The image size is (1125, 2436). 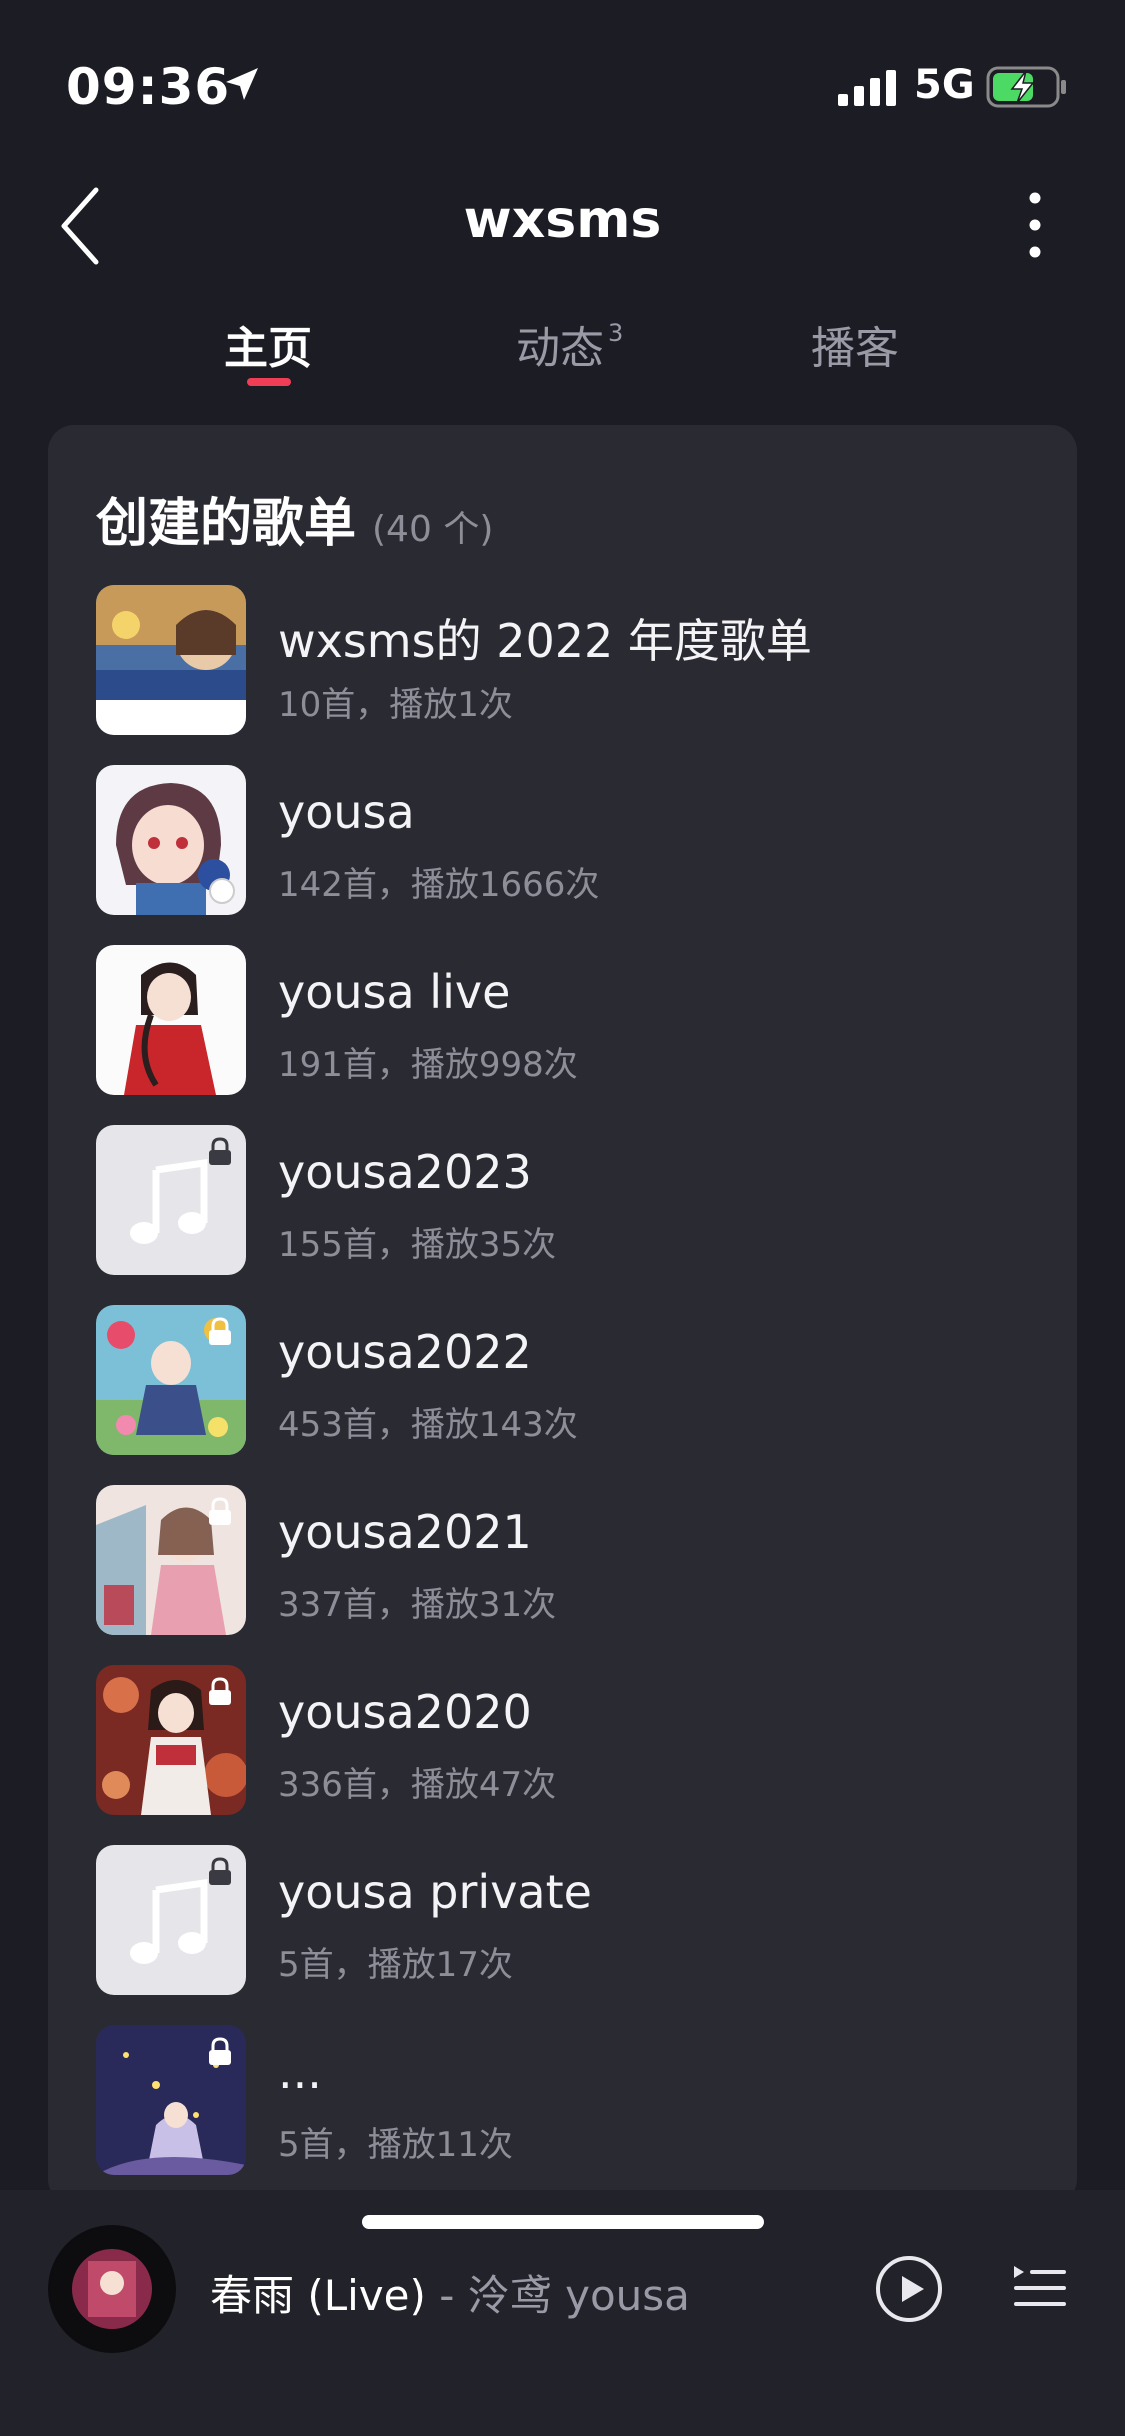 I want to click on playlist-meta: 336首，播放47次, so click(x=417, y=1785).